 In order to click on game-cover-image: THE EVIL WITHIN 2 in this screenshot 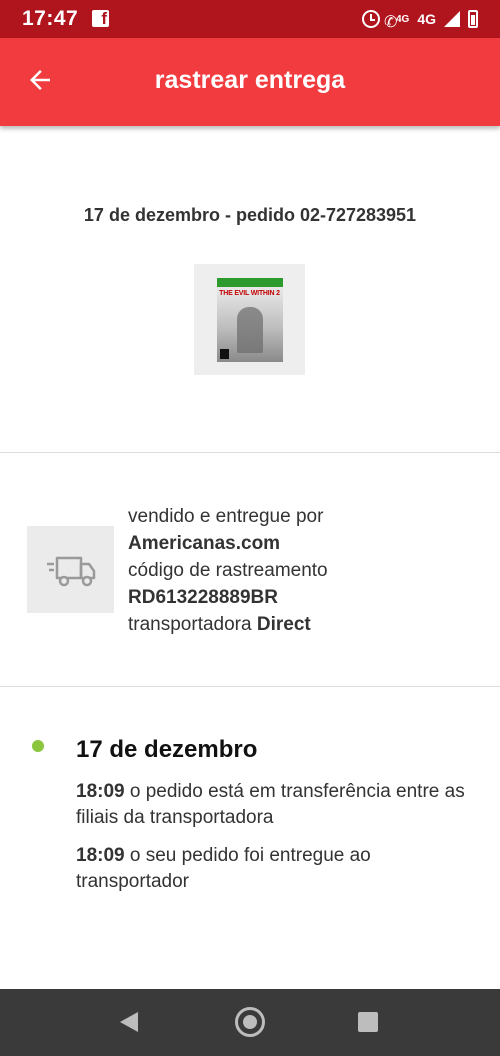, I will do `click(249, 319)`.